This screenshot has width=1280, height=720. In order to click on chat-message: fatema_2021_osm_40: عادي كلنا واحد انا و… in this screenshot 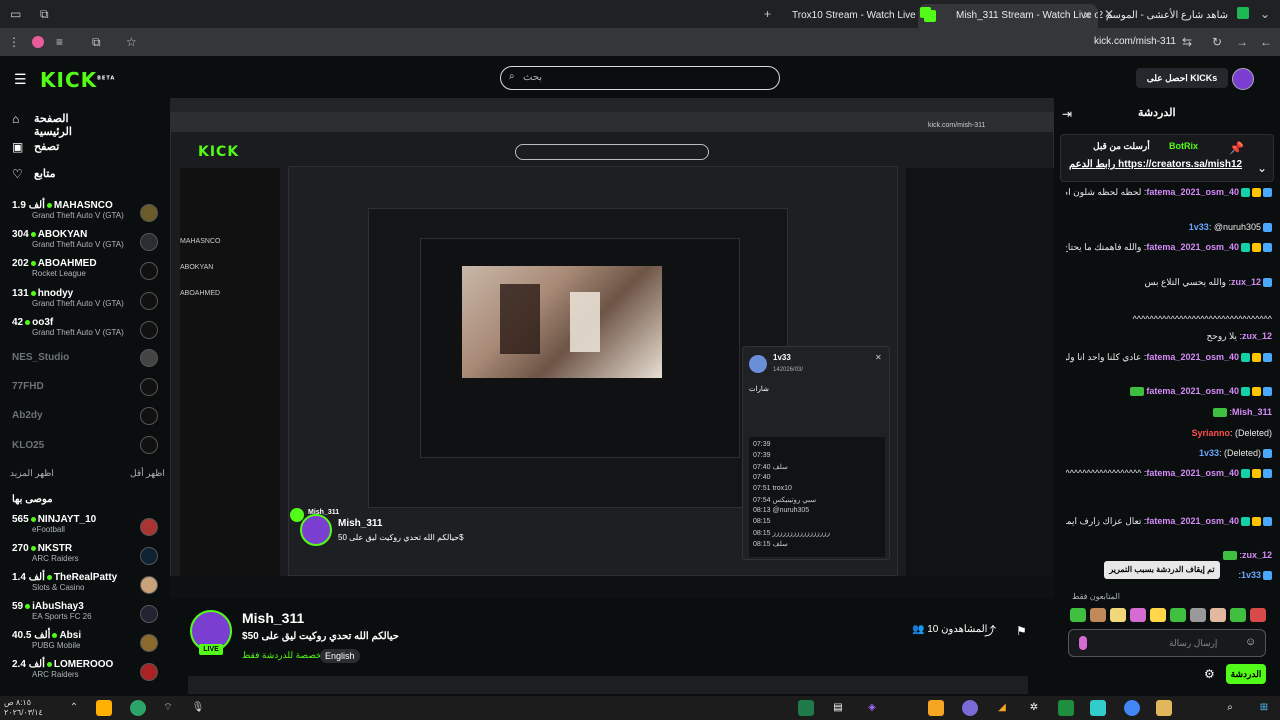, I will do `click(1169, 357)`.